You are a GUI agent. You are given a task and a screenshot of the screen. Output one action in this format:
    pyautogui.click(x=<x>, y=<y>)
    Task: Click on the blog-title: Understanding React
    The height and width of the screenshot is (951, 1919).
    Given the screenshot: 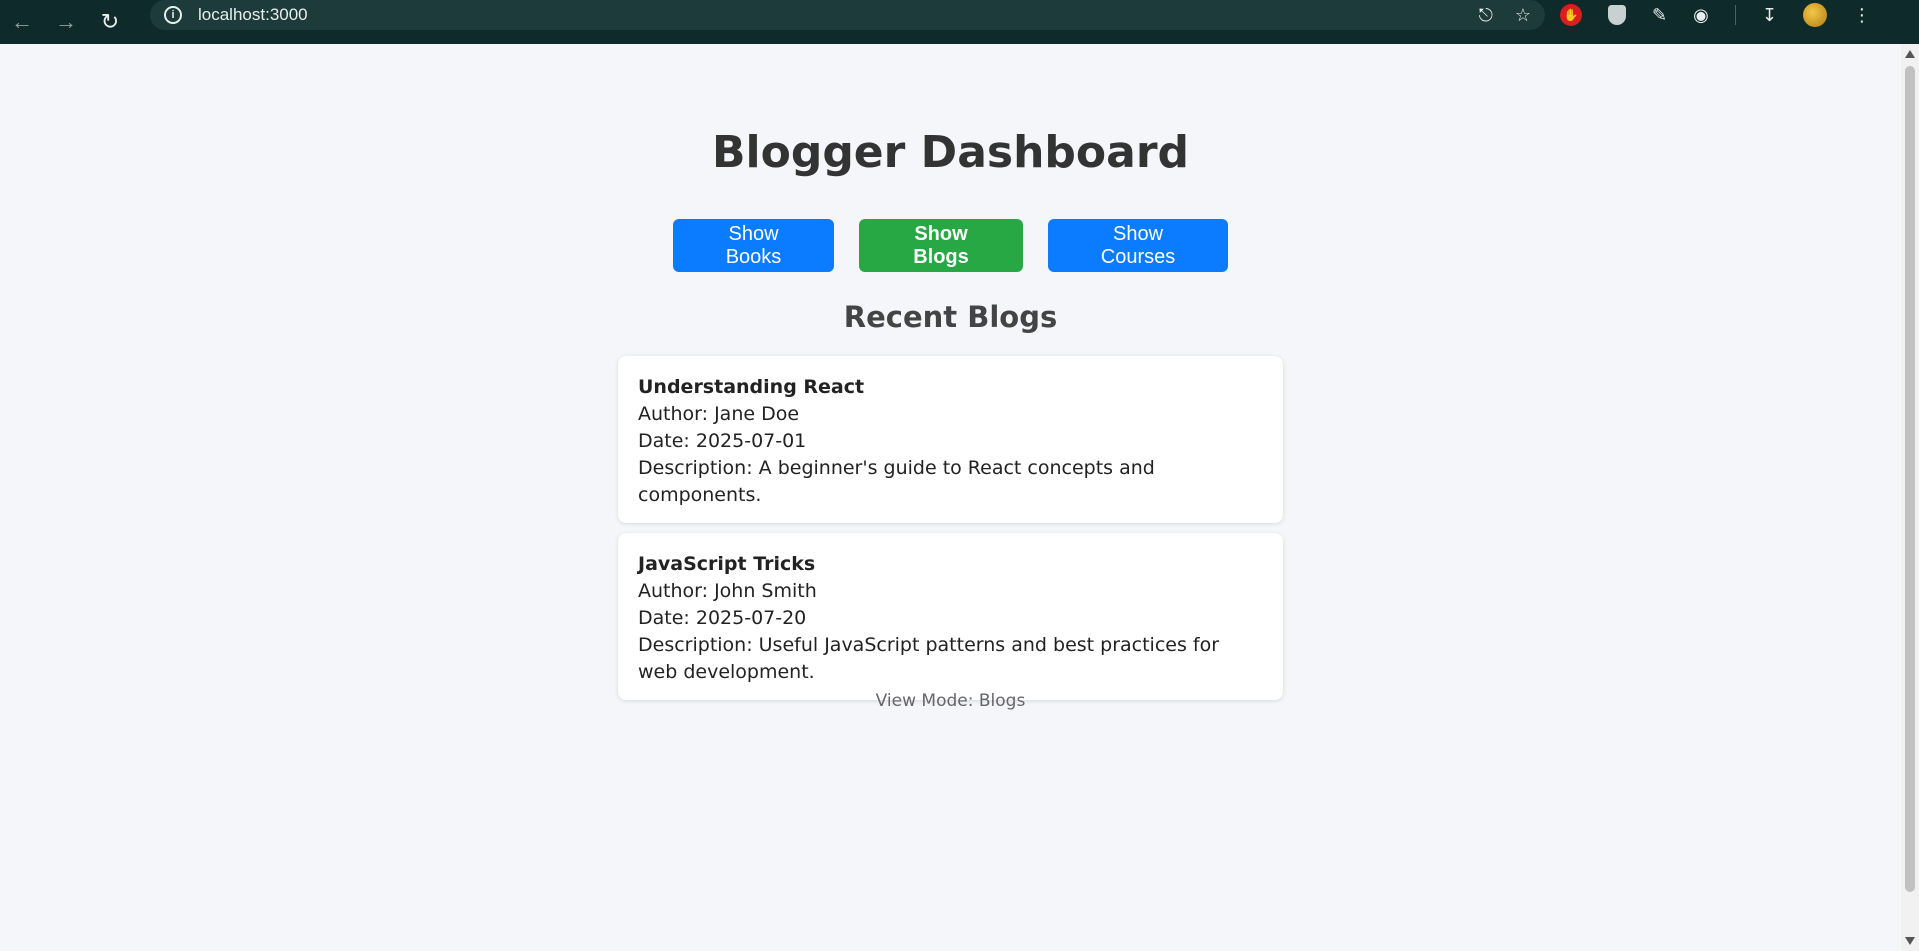 What is the action you would take?
    pyautogui.click(x=751, y=387)
    